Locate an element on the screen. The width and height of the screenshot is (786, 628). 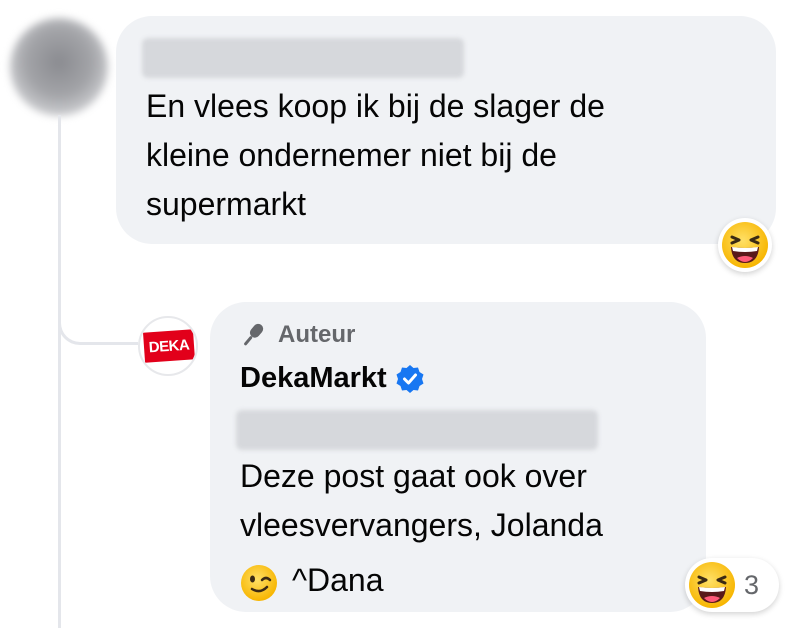
commenter-name-redacted is located at coordinates (303, 58).